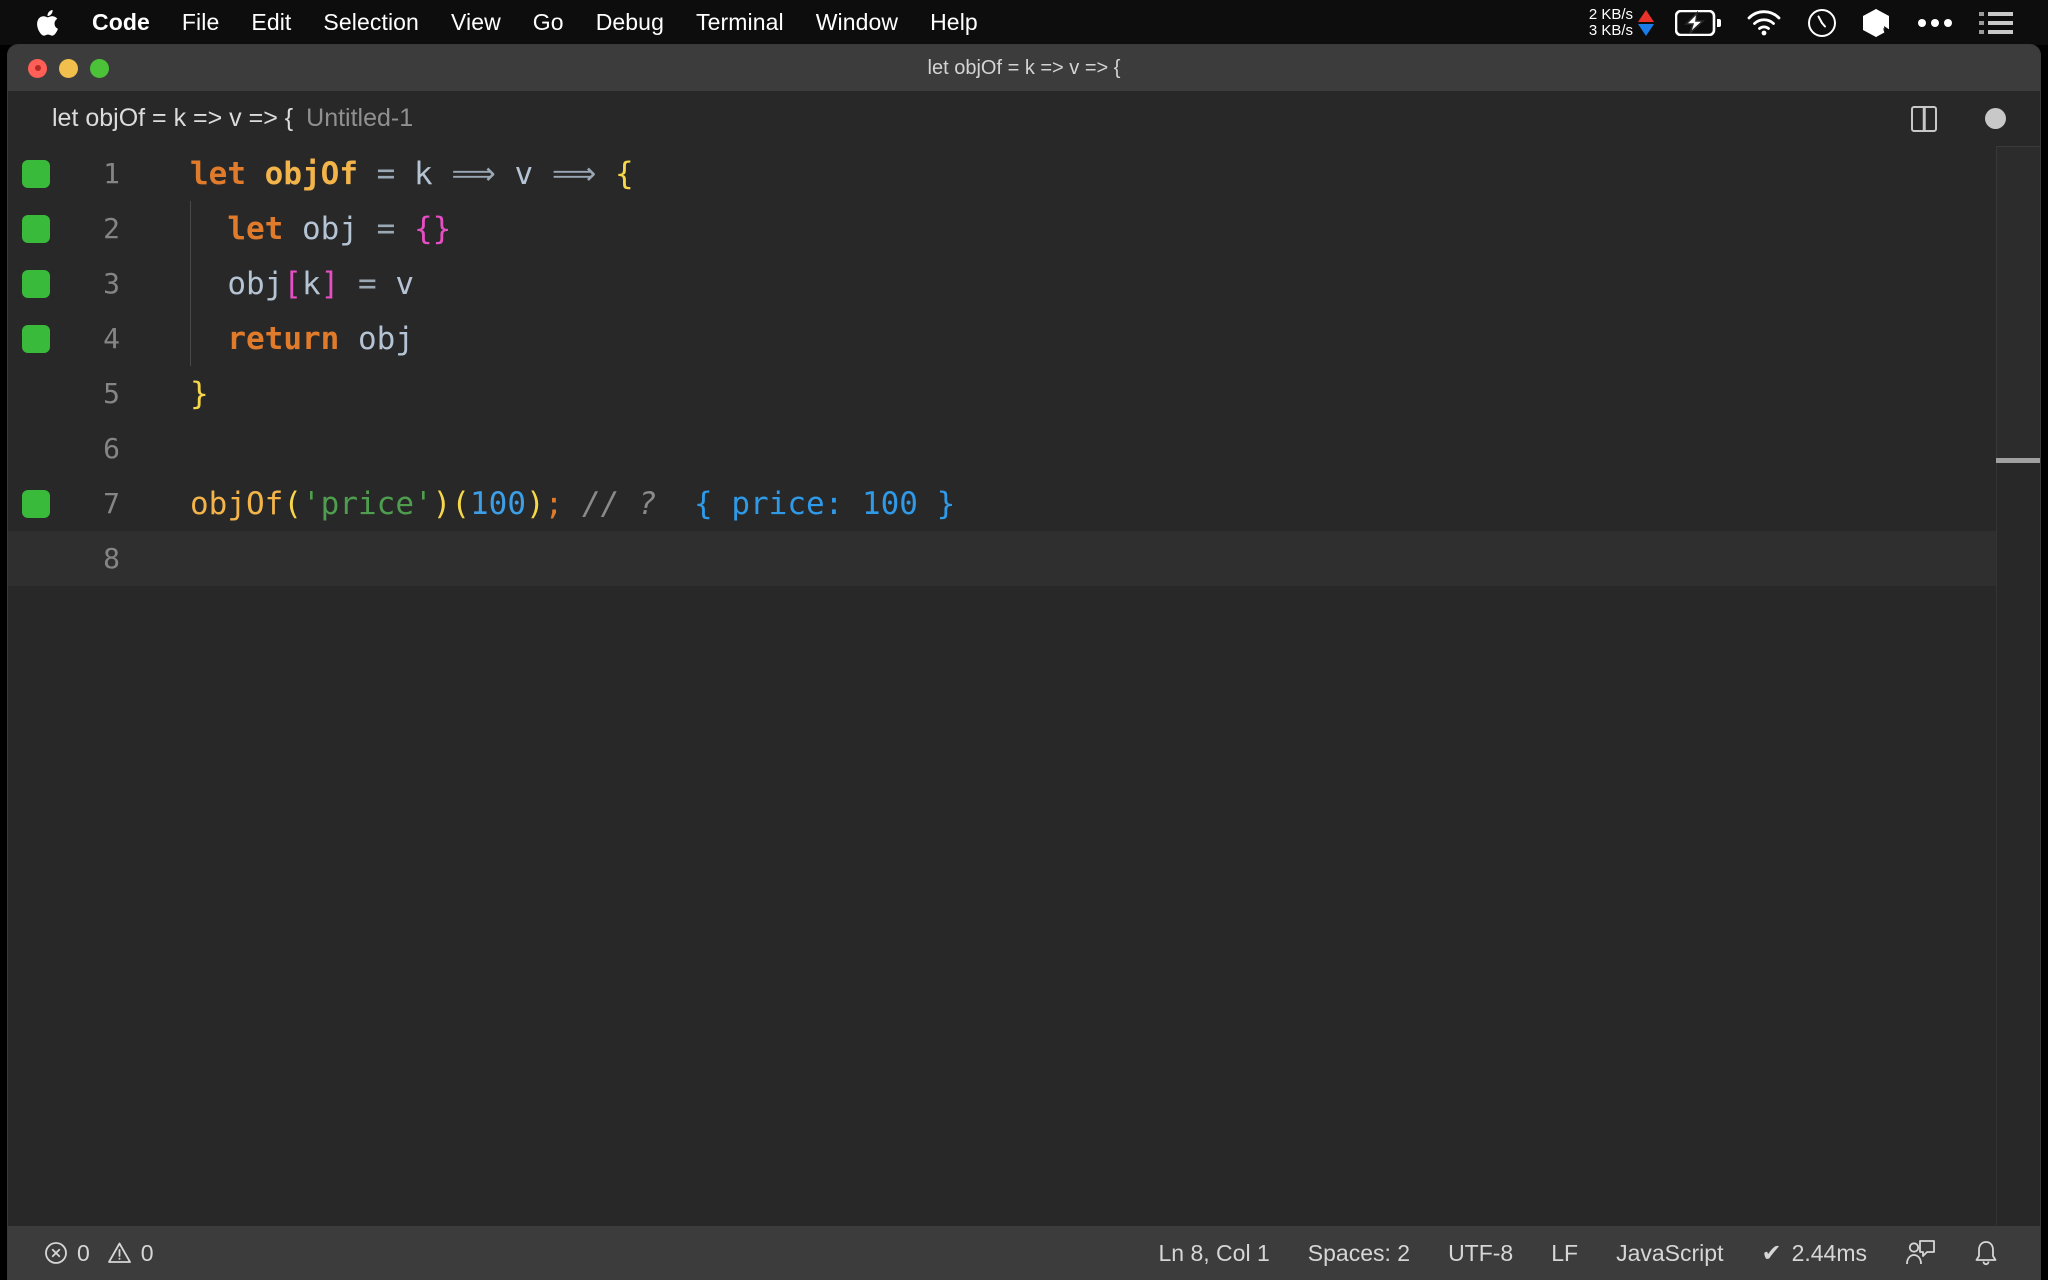 The image size is (2048, 1280). Describe the element at coordinates (2018, 302) in the screenshot. I see `minimap-slider` at that location.